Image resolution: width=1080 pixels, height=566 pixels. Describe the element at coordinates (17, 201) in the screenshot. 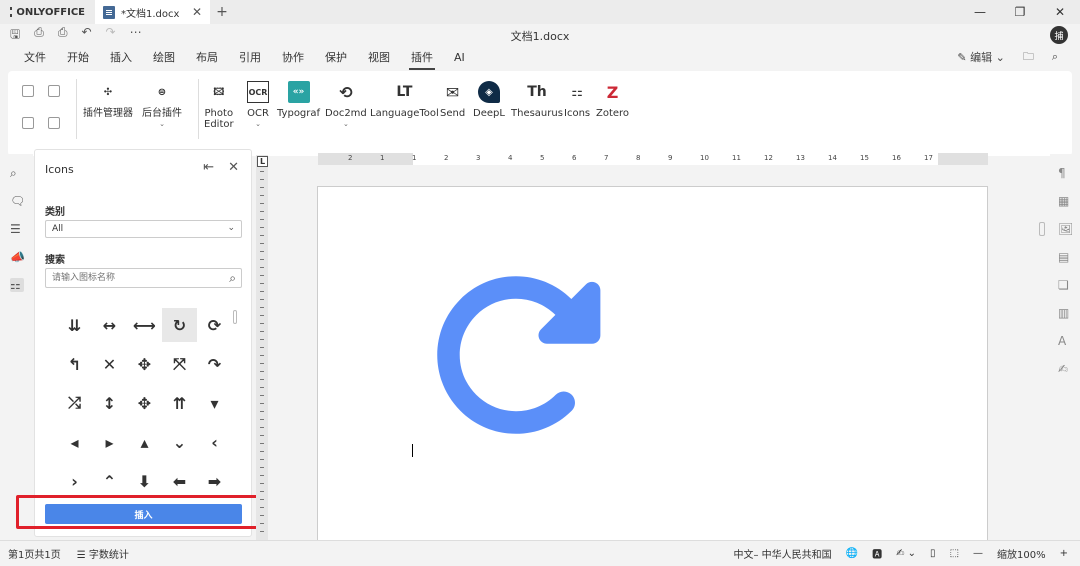

I see `comments-icon: 🗨` at that location.